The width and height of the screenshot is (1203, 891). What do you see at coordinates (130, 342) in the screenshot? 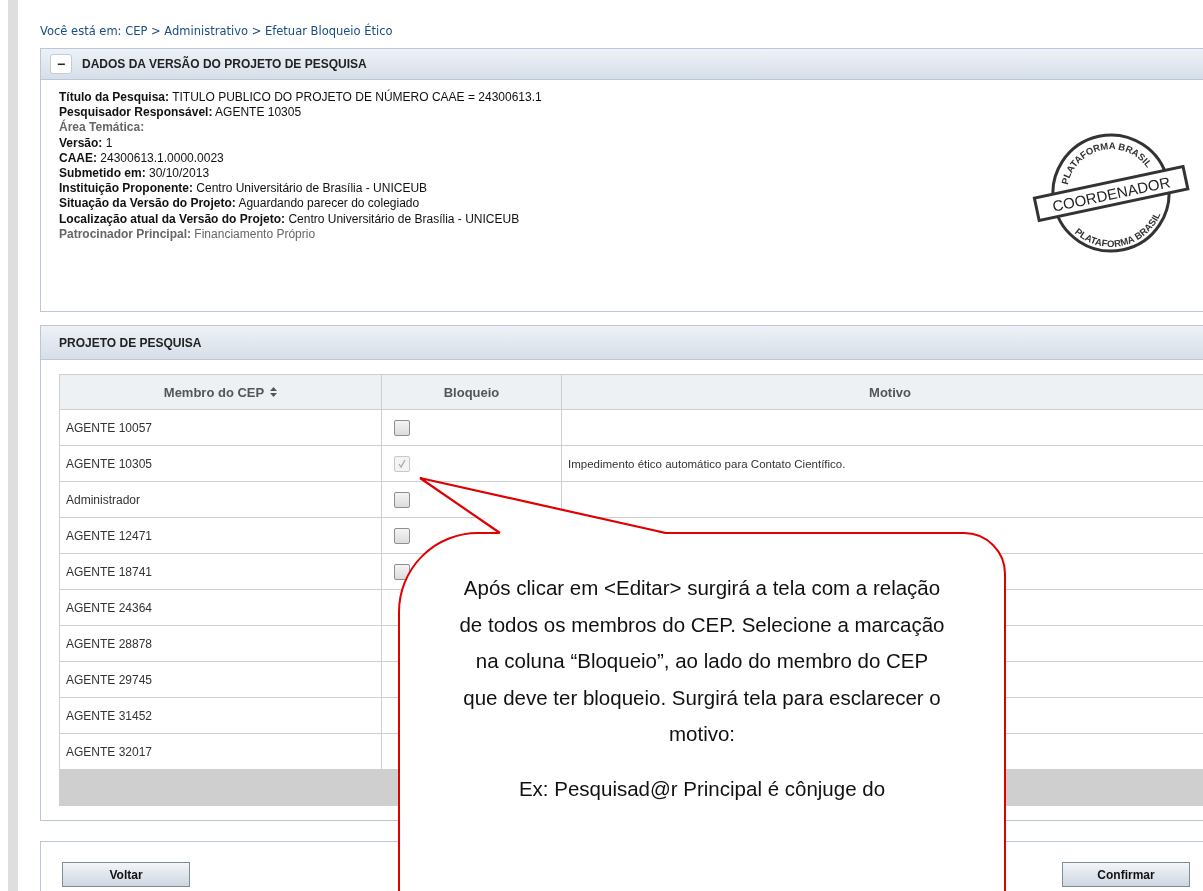
I see `panel-title: PROJETO DE PESQUISA` at bounding box center [130, 342].